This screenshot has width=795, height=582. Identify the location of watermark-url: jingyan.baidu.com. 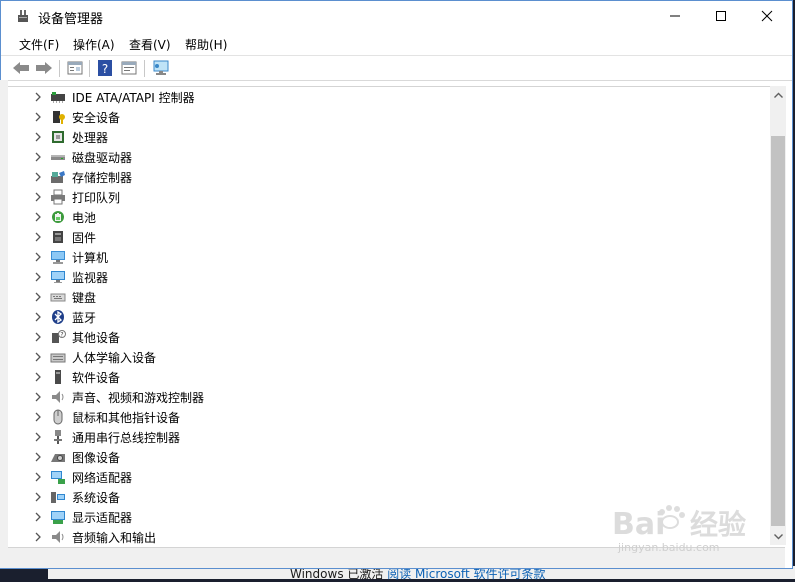
(669, 547).